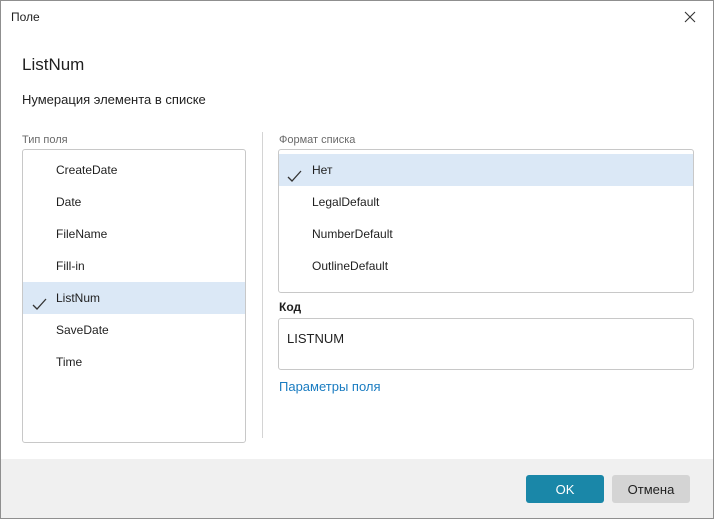 The width and height of the screenshot is (714, 519). Describe the element at coordinates (70, 266) in the screenshot. I see `field-type-item-label: Fill-in` at that location.